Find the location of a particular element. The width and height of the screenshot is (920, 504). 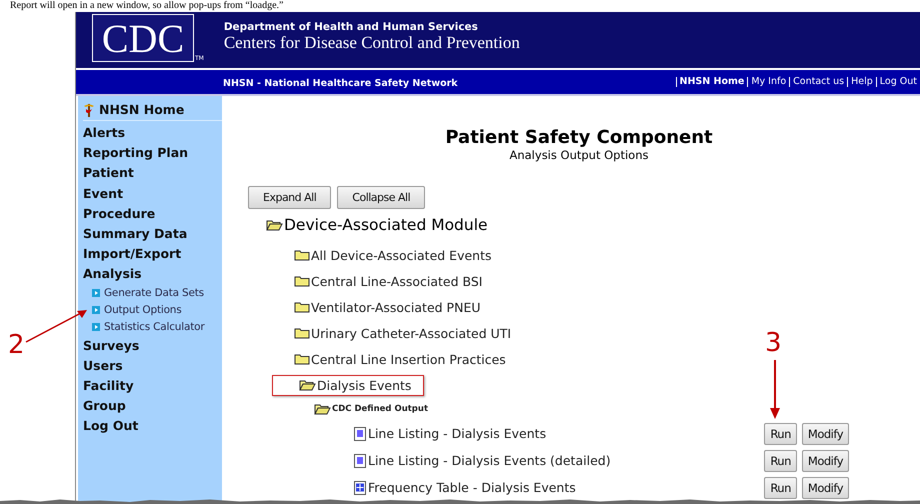

folder-label: CDC Defined Output is located at coordinates (380, 409).